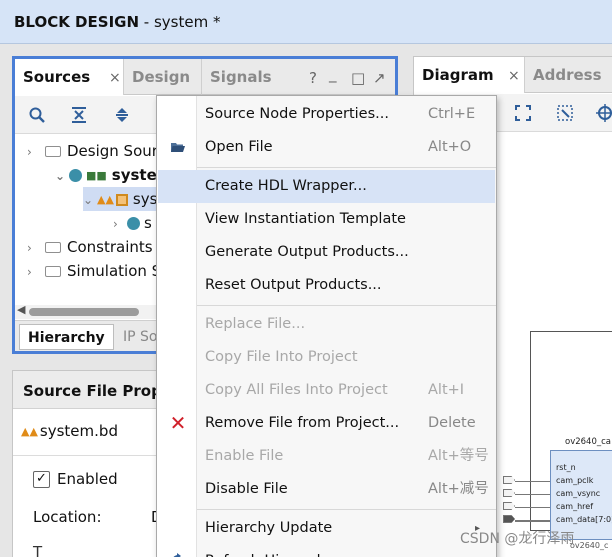  I want to click on menu-item-copy-all-files-into-project: Copy All Files Into Project Alt+I, so click(335, 390).